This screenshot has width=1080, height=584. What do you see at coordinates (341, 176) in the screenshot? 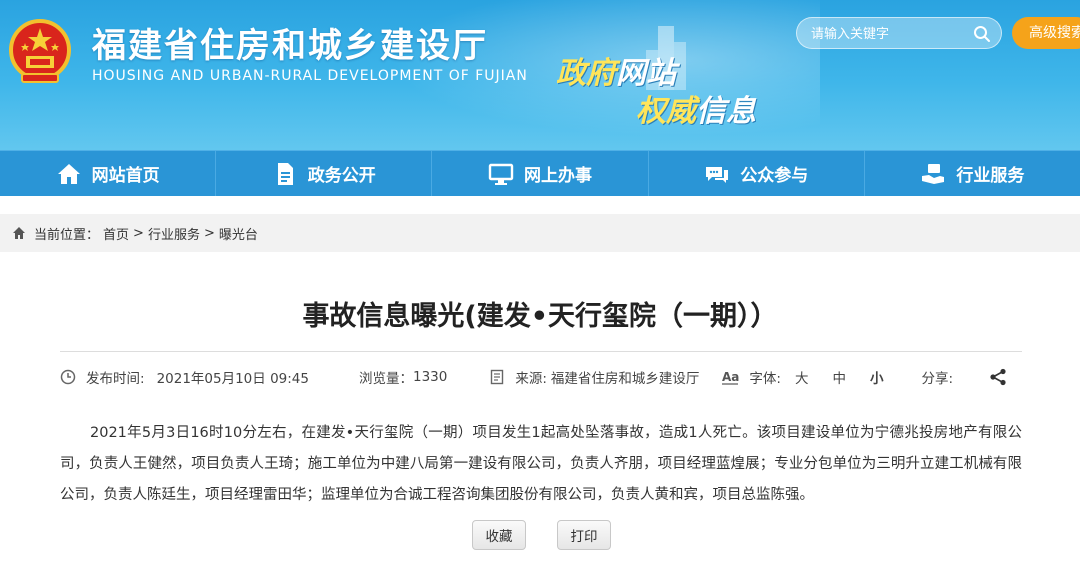
I see `nav-item-label: 政务公开` at bounding box center [341, 176].